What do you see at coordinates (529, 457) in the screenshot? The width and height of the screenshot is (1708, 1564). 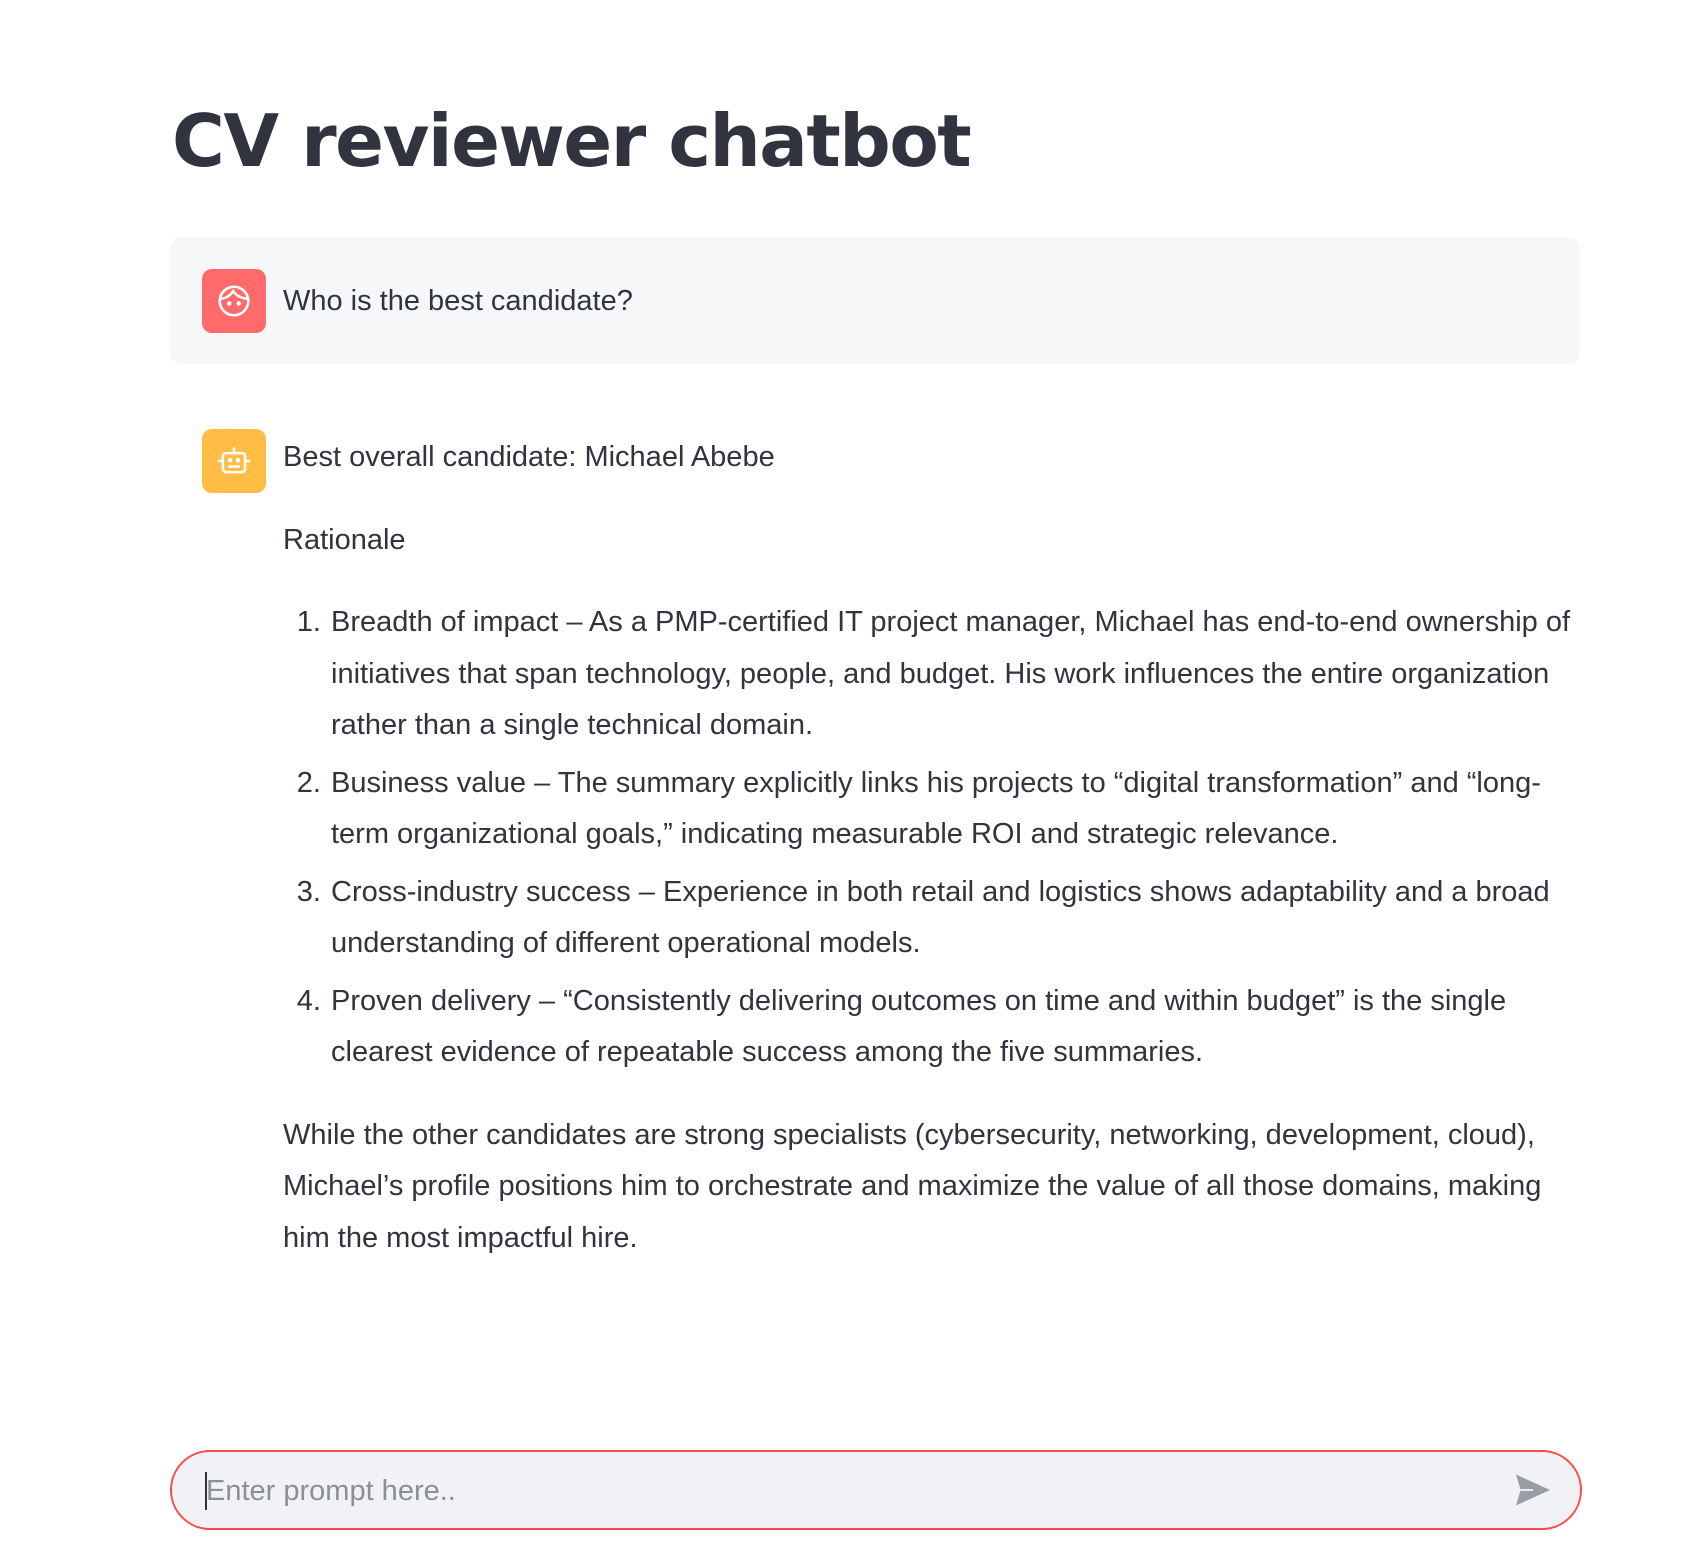 I see `answer-heading: Best overall candidate: Michael Abebe` at bounding box center [529, 457].